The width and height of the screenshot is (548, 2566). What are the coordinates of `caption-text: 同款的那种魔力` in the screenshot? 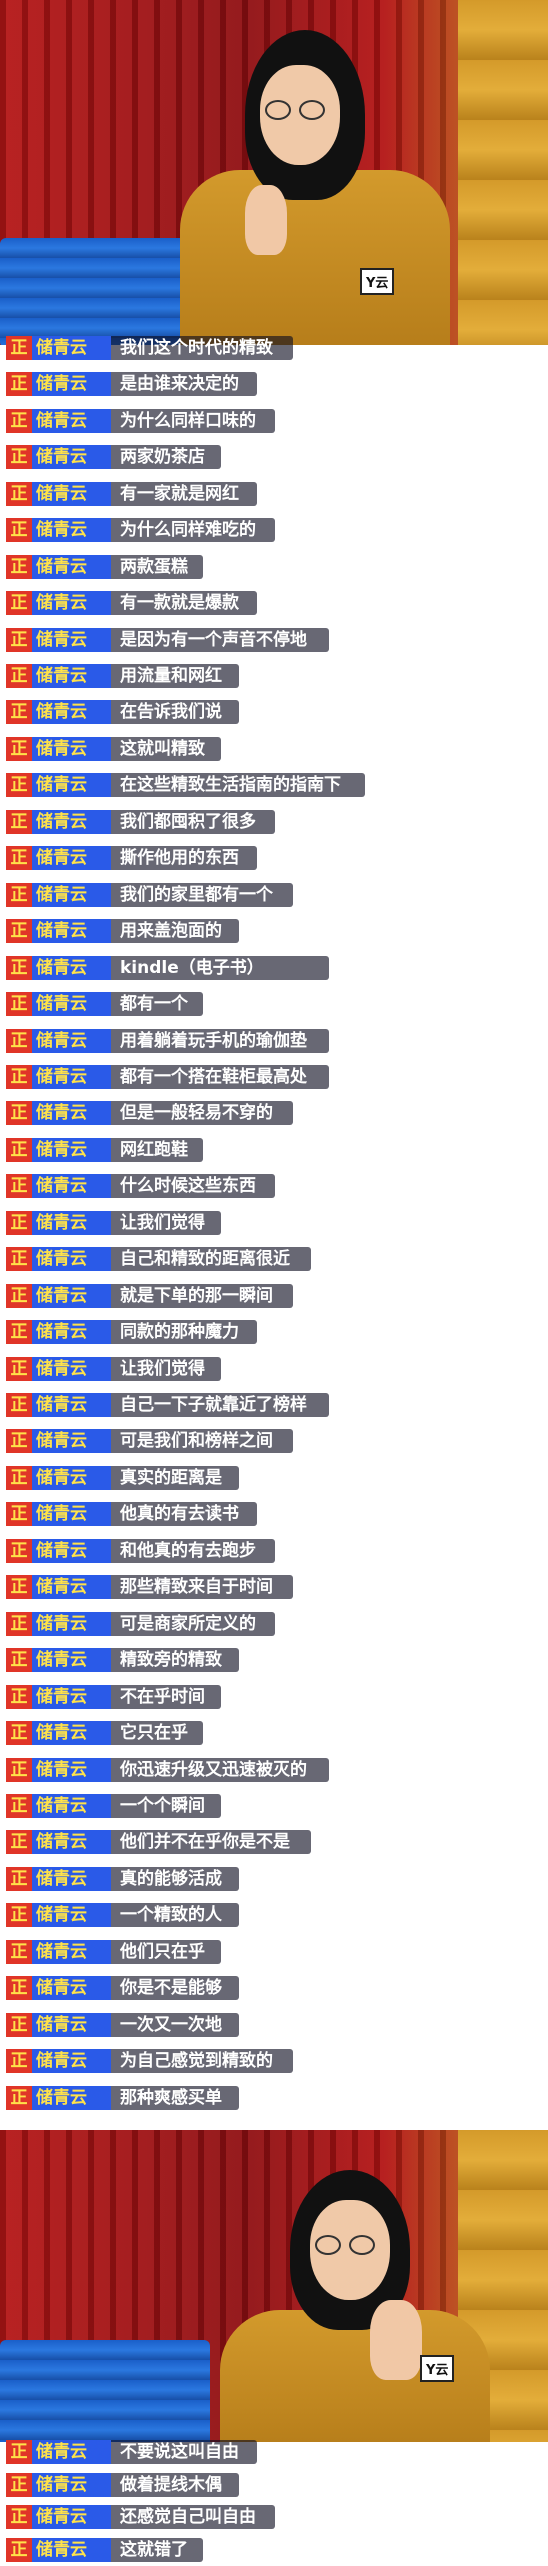 It's located at (179, 1332).